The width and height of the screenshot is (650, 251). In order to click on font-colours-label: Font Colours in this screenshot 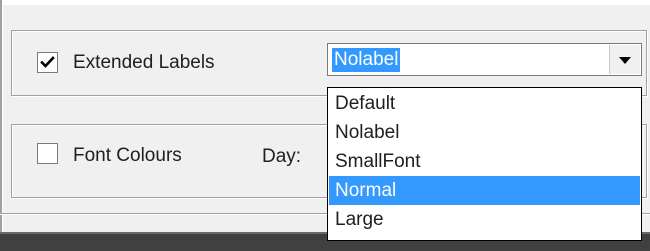, I will do `click(127, 156)`.